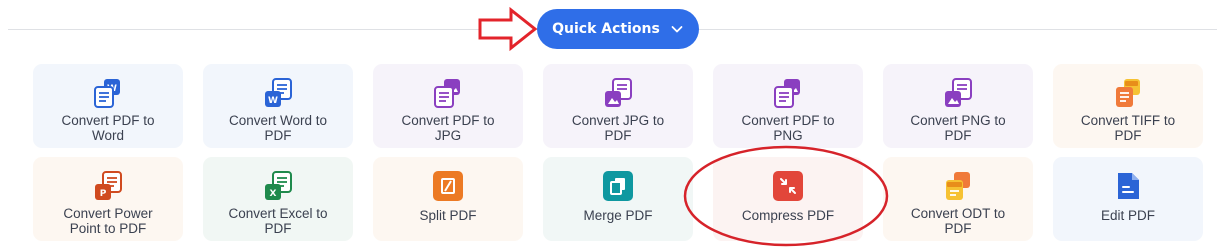 The height and width of the screenshot is (250, 1225). I want to click on tiff-to-pdf-icon, so click(1128, 93).